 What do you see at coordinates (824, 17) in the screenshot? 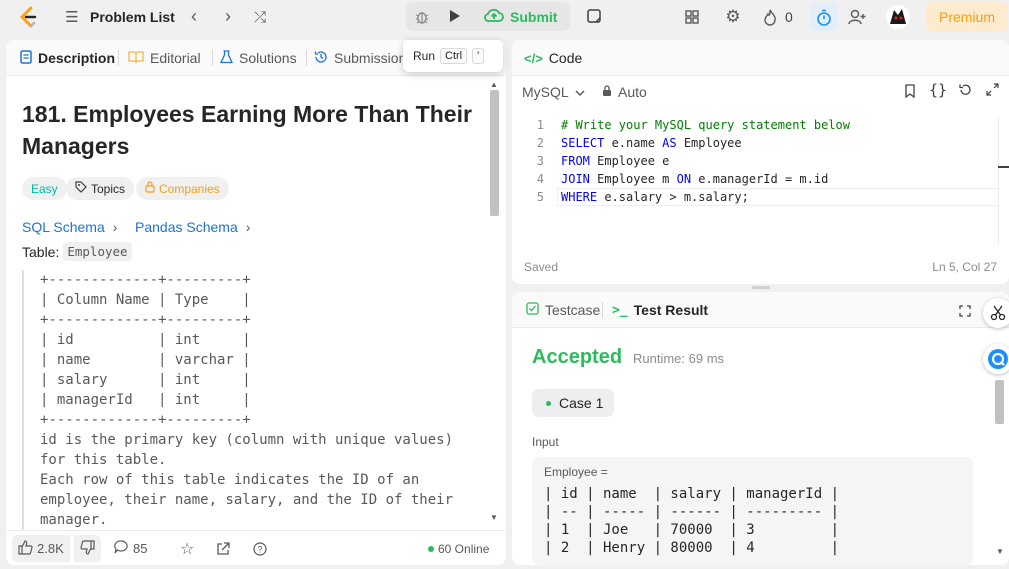
I see `timer-icon` at bounding box center [824, 17].